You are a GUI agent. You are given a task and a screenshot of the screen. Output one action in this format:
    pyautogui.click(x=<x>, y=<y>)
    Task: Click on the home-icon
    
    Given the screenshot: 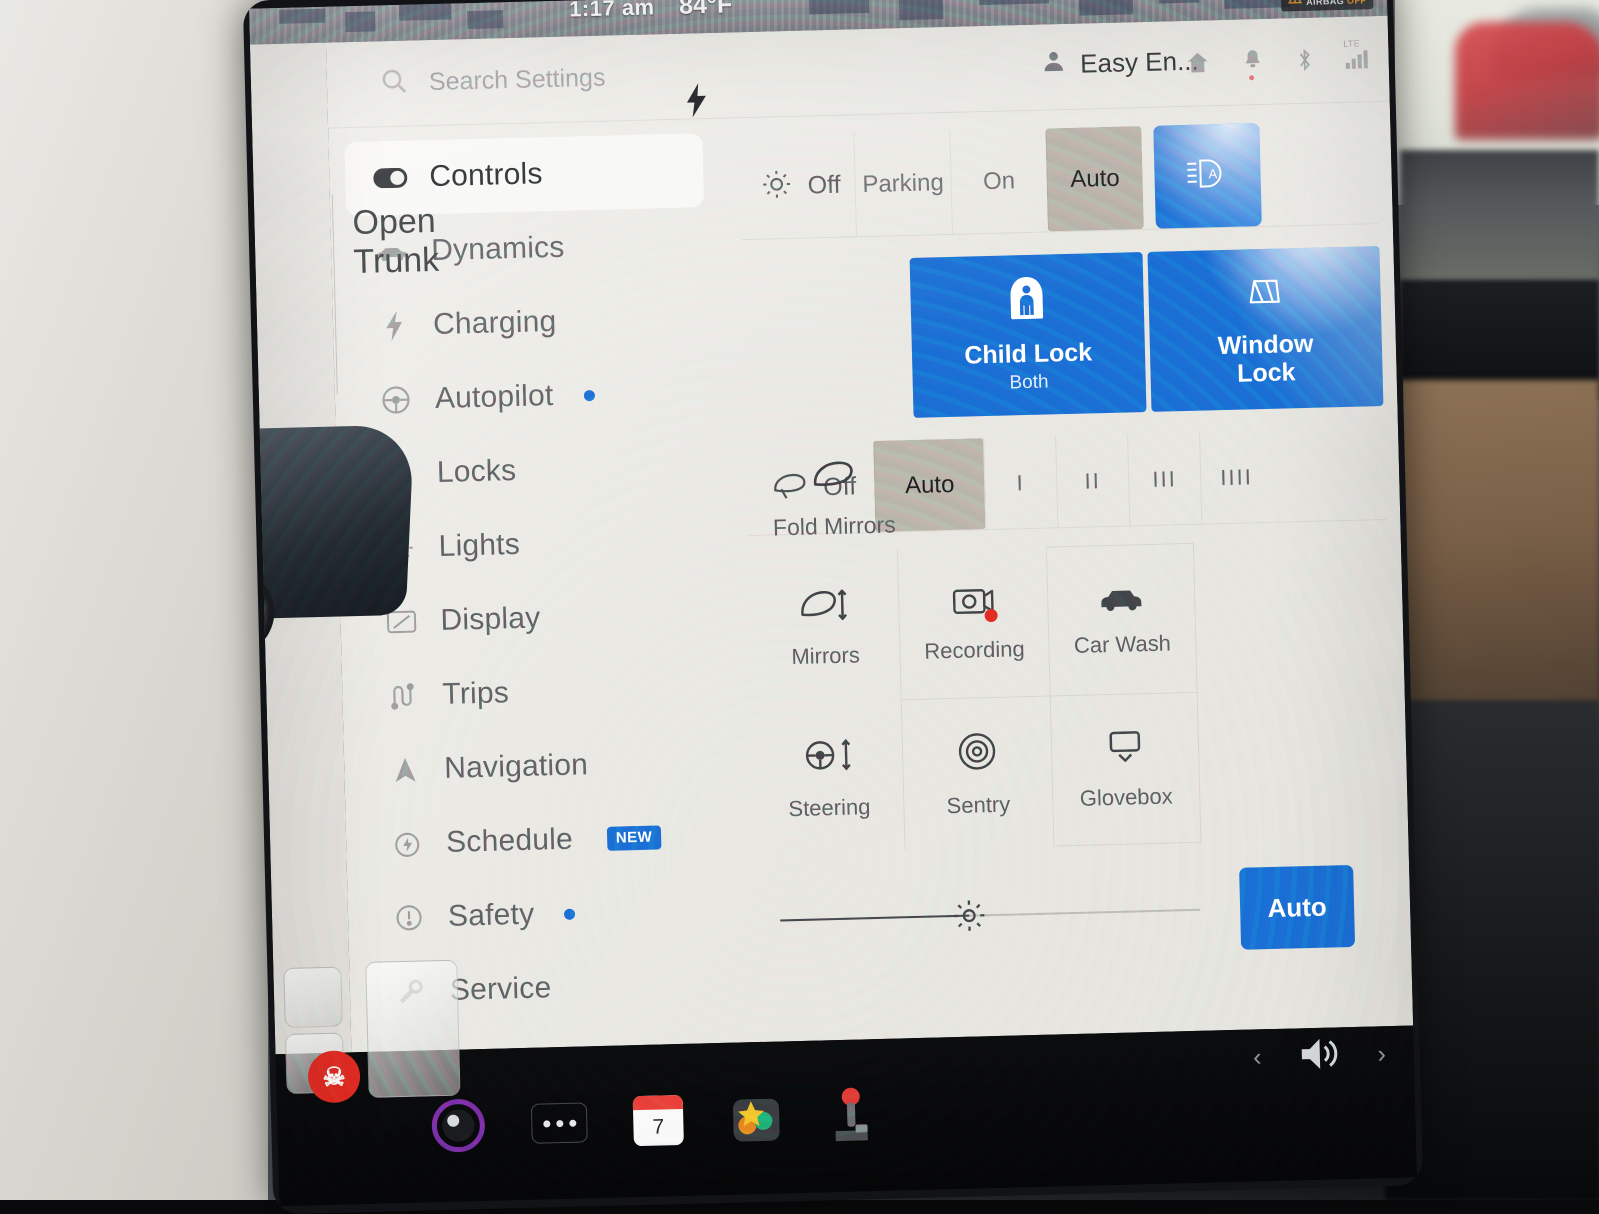 What is the action you would take?
    pyautogui.click(x=1197, y=65)
    